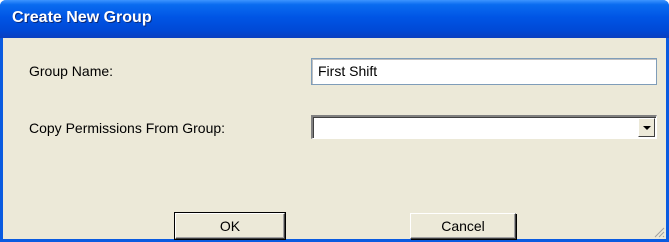 The image size is (669, 242). What do you see at coordinates (463, 226) in the screenshot?
I see `cancel-button: Cancel` at bounding box center [463, 226].